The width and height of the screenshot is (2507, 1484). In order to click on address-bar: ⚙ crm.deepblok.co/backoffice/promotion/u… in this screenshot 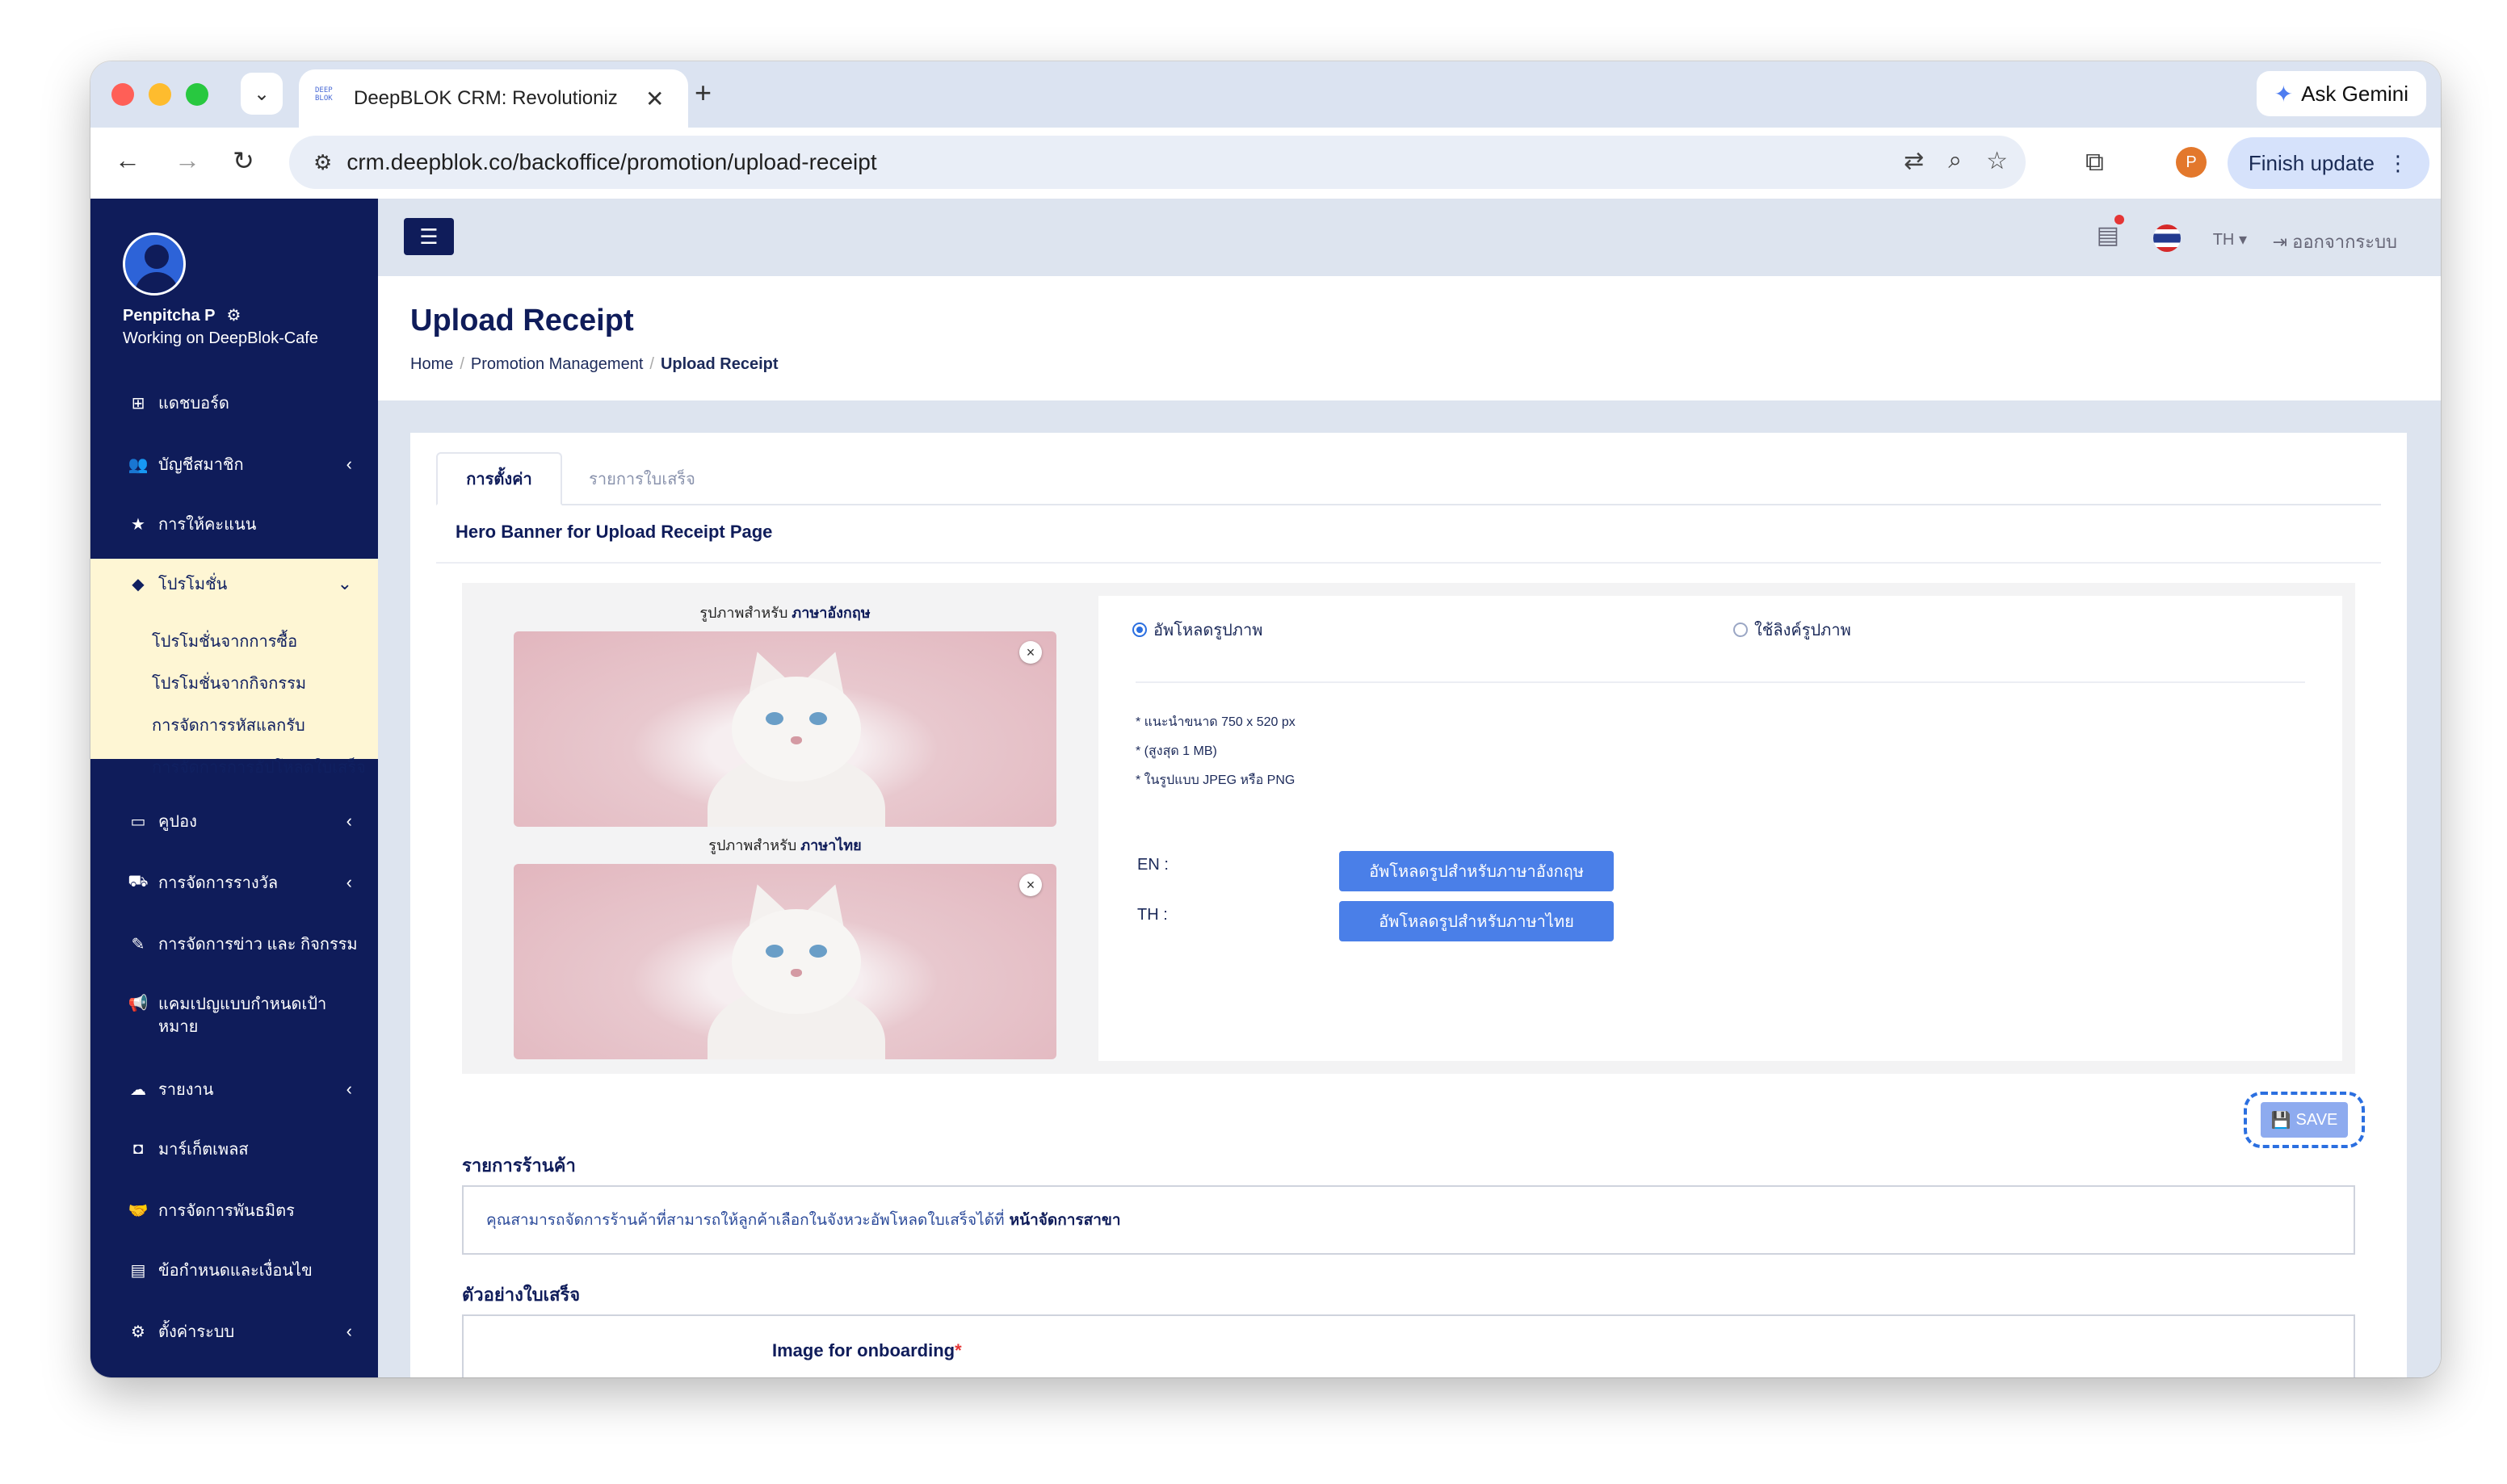, I will do `click(1157, 162)`.